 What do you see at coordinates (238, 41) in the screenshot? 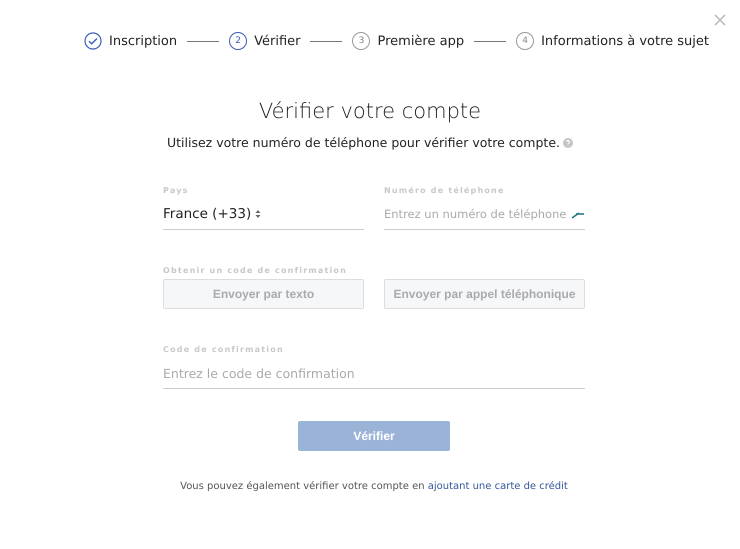
I see `step-number: 2` at bounding box center [238, 41].